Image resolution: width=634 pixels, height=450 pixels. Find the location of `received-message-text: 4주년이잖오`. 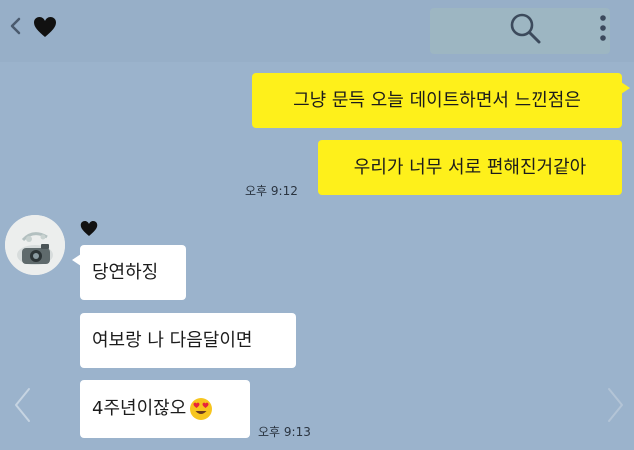

received-message-text: 4주년이잖오 is located at coordinates (139, 408).